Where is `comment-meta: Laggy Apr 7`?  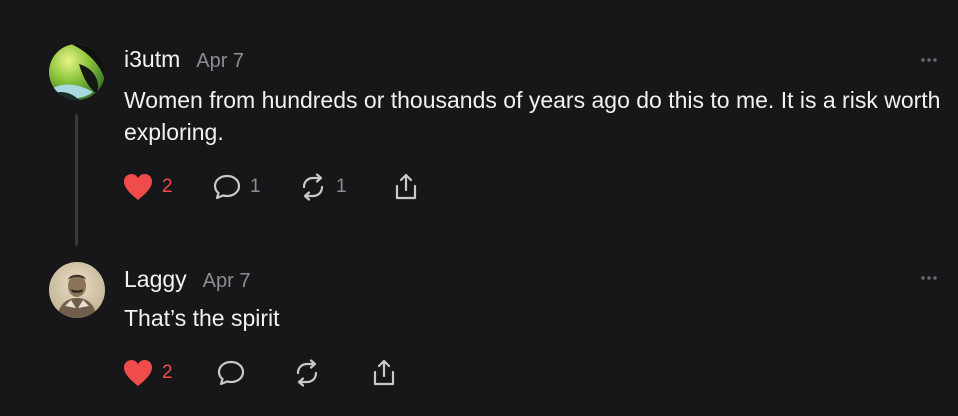 comment-meta: Laggy Apr 7 is located at coordinates (187, 279).